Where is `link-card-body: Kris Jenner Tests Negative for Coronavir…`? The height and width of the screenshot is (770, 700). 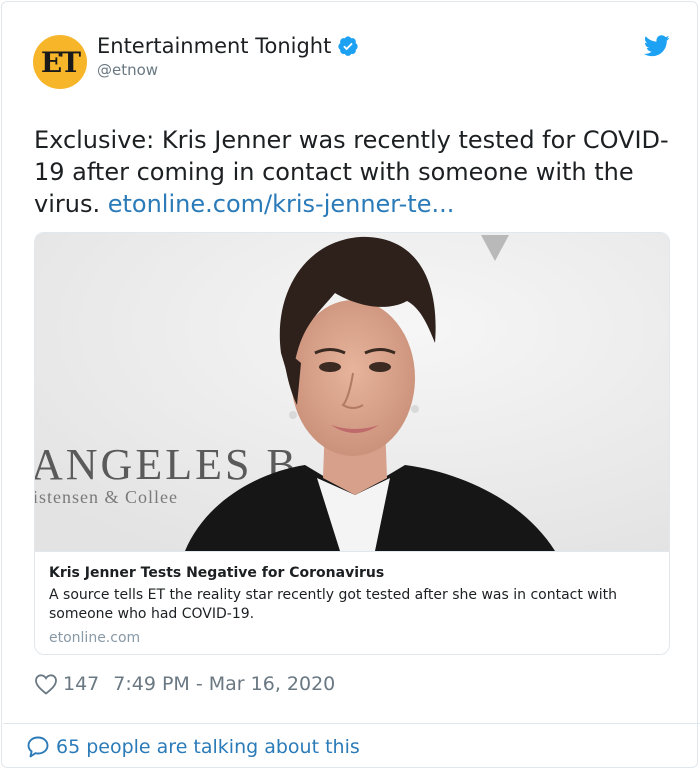 link-card-body: Kris Jenner Tests Negative for Coronavir… is located at coordinates (352, 602).